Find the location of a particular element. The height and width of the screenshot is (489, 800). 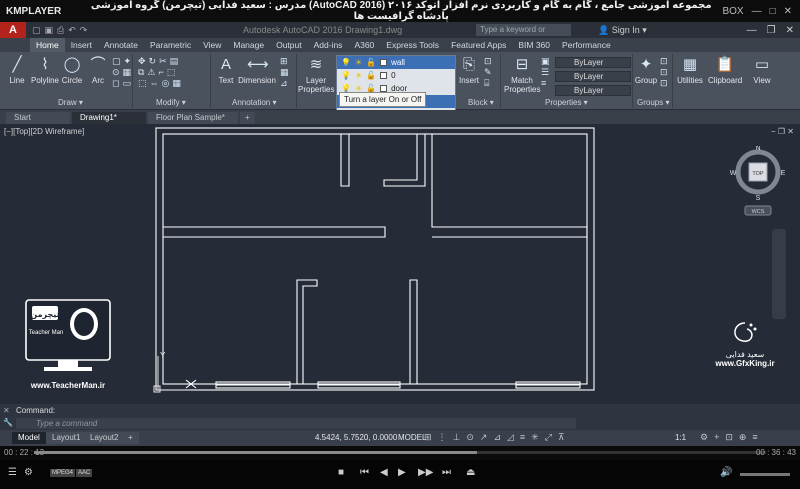

volume-slider is located at coordinates (765, 474).